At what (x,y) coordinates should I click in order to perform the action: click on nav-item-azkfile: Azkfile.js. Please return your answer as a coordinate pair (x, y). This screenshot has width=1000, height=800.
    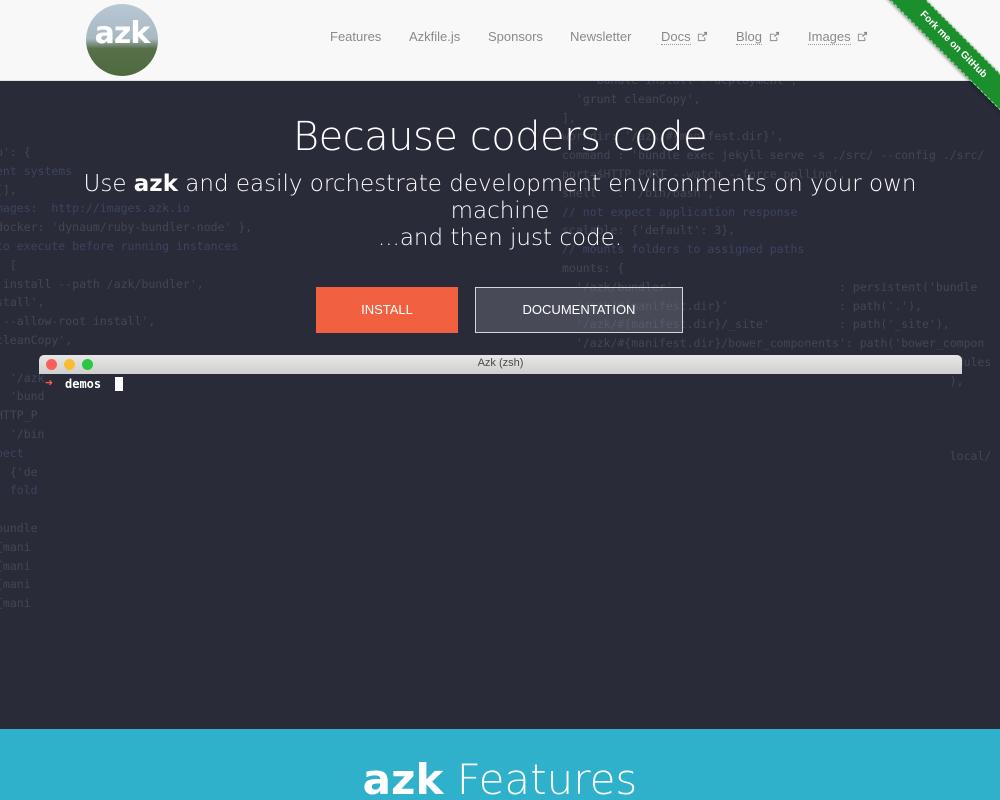
    Looking at the image, I should click on (434, 36).